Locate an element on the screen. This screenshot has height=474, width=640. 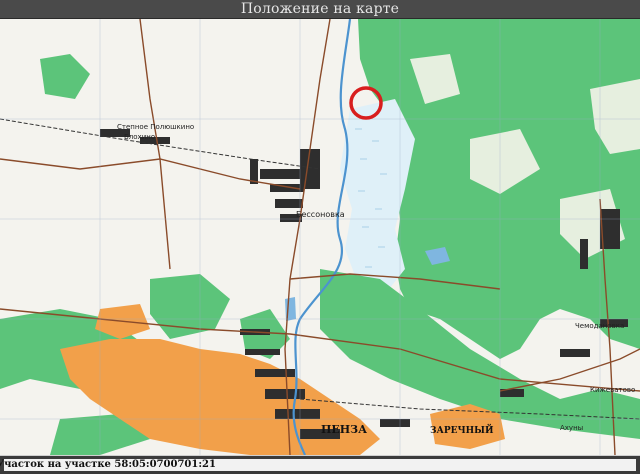
label-kizhevatovo: Кижеватово is located at coordinates (612, 390).